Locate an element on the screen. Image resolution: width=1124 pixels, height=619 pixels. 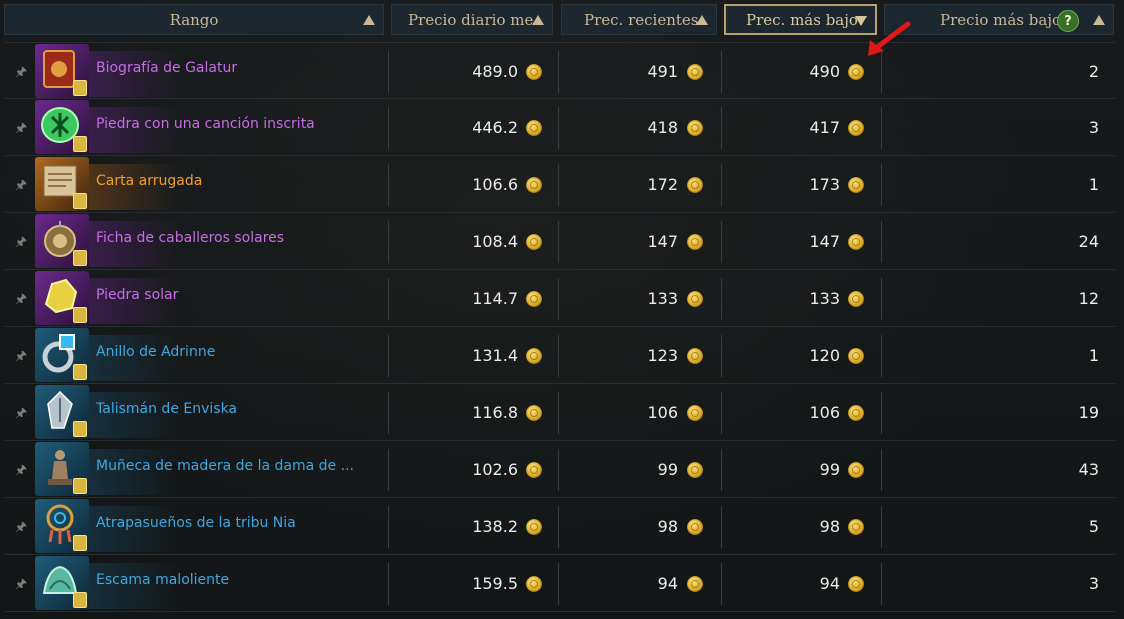
table-row: 🖈 Talismán de Enviska 116.8 106 106 19 is located at coordinates (560, 412).